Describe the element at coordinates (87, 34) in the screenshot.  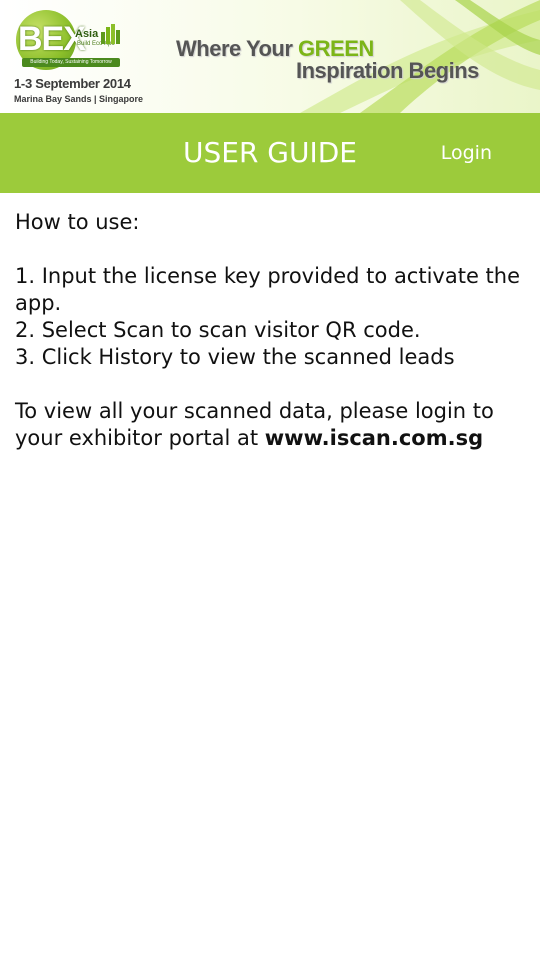
I see `logo-asia-text: Asia` at that location.